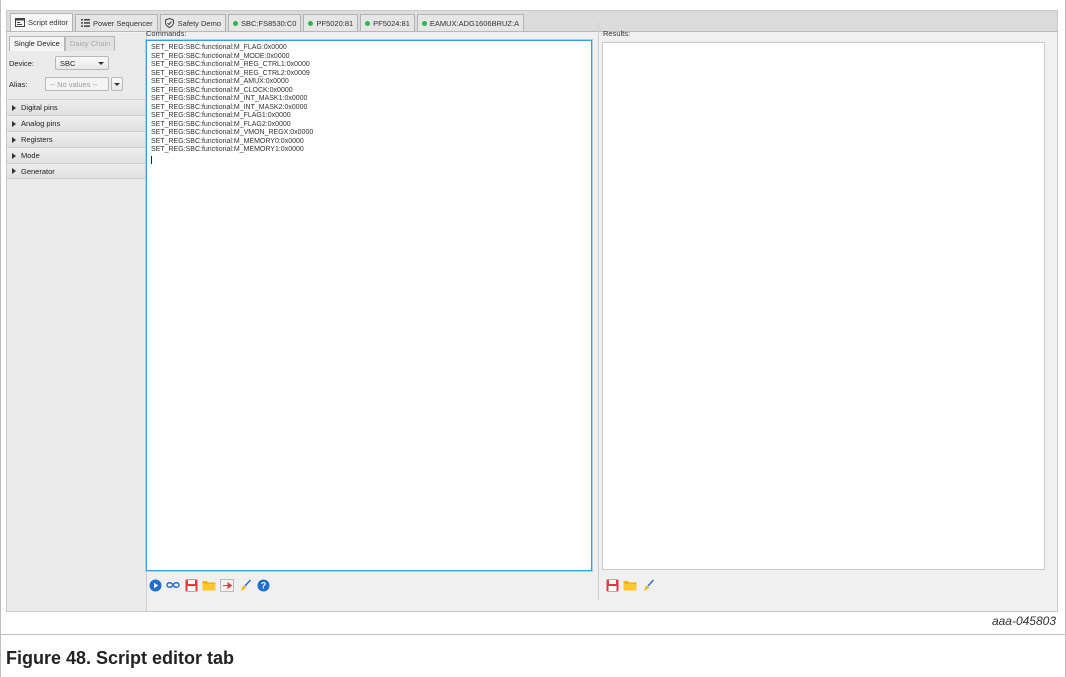  I want to click on caption-divider, so click(533, 634).